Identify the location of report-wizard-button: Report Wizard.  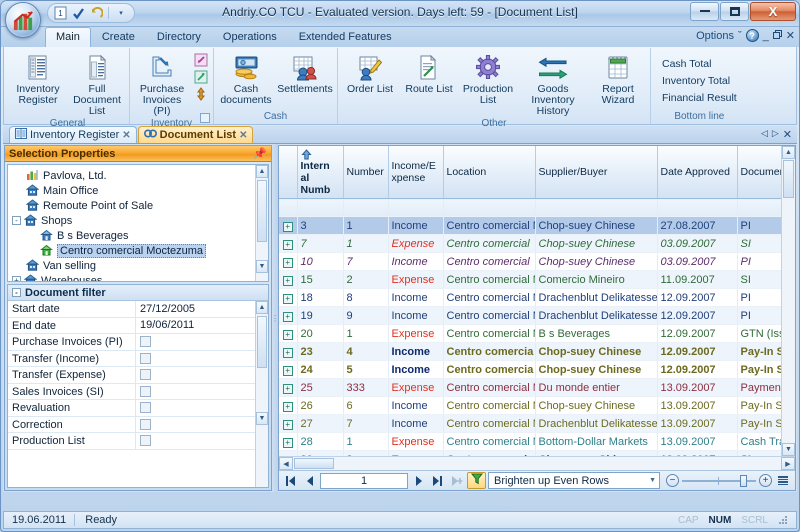
(618, 78).